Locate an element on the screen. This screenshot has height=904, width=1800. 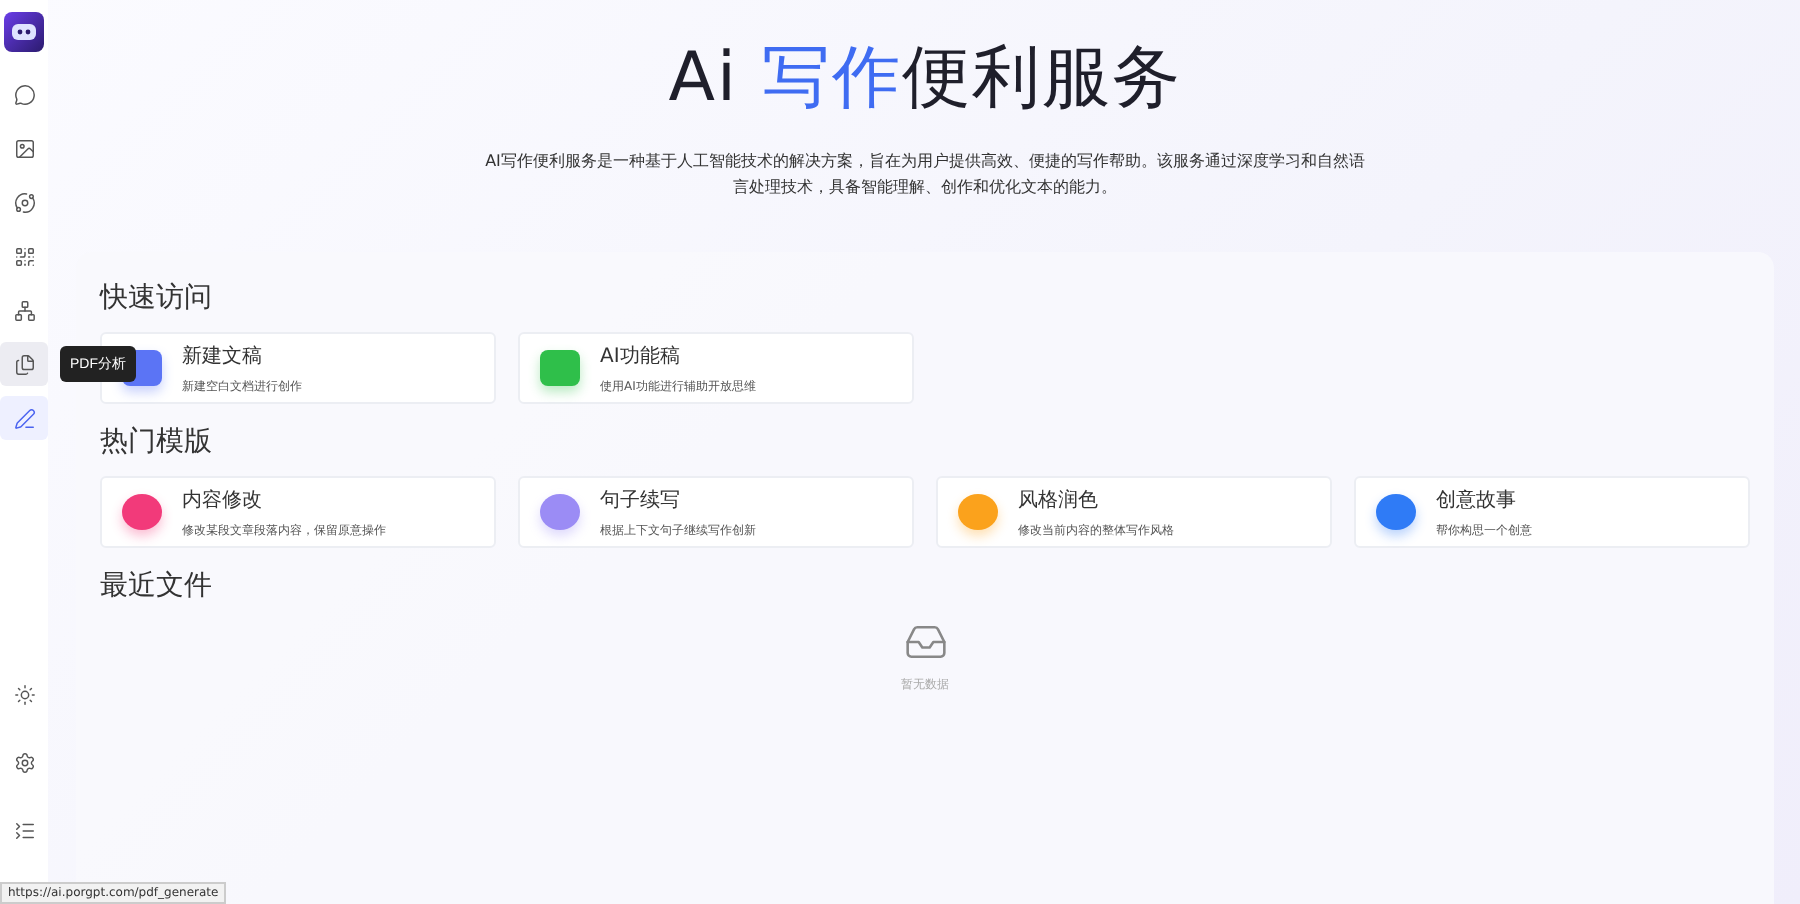
card-title: 内容修改 is located at coordinates (223, 500).